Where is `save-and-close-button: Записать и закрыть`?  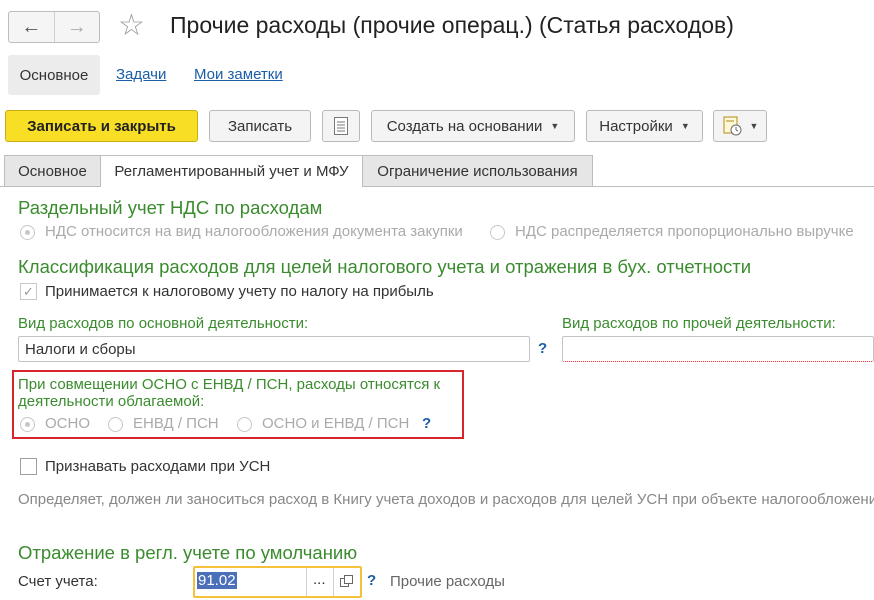 save-and-close-button: Записать и закрыть is located at coordinates (101, 126).